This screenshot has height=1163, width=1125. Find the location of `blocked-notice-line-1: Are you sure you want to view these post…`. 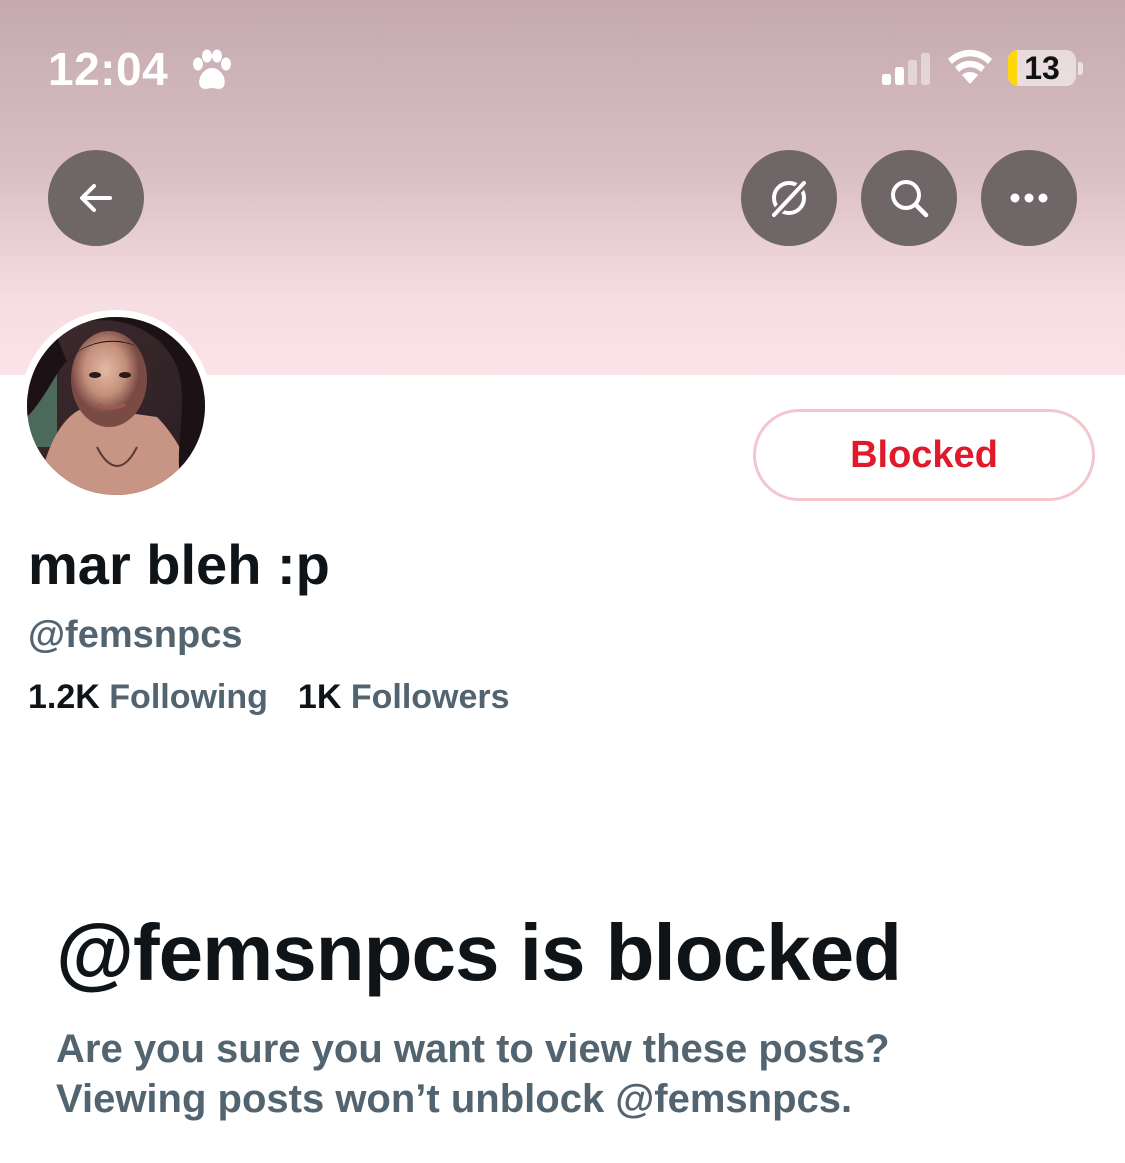

blocked-notice-line-1: Are you sure you want to view these post… is located at coordinates (473, 1049).